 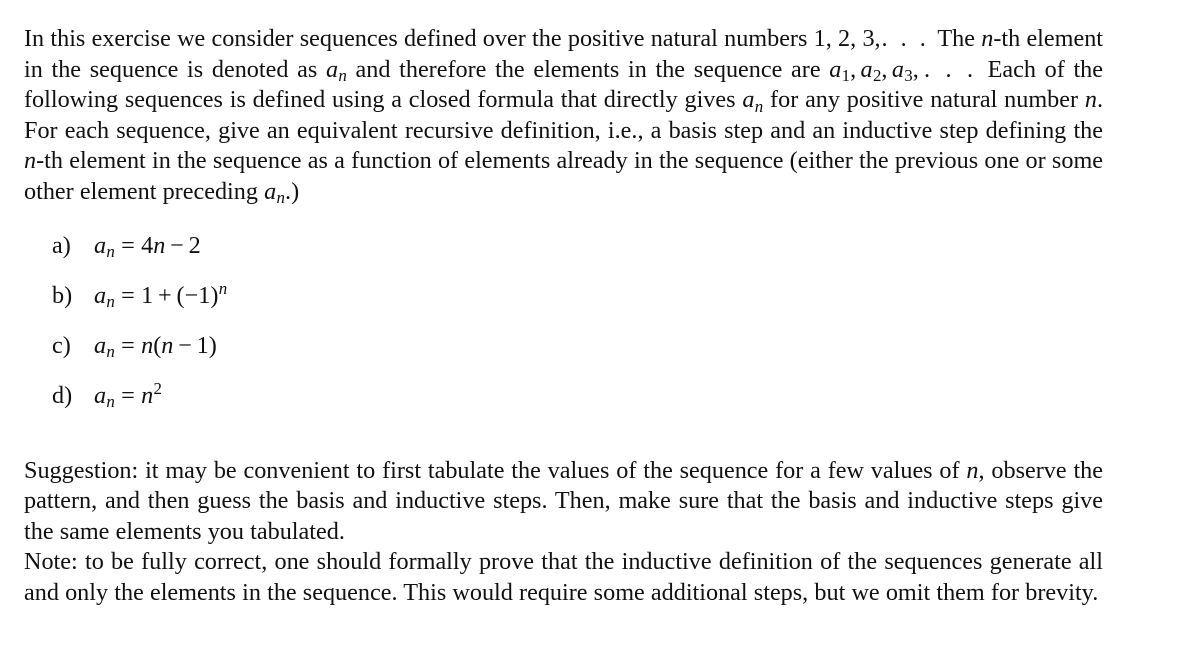 I want to click on subscript-n-2: n, so click(x=759, y=106).